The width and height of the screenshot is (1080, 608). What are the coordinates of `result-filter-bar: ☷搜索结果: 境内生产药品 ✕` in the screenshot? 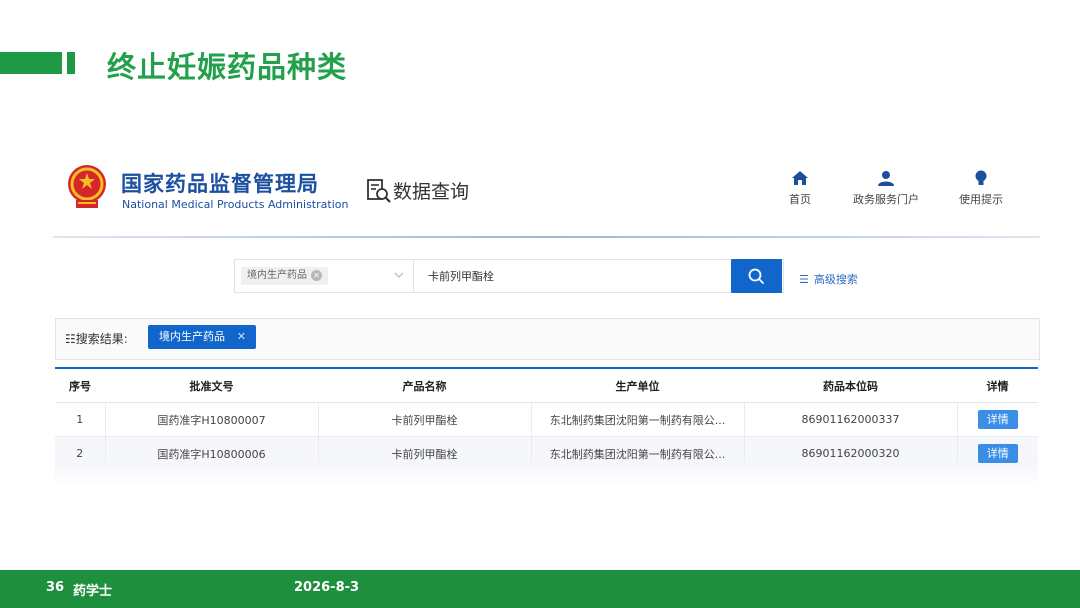 It's located at (547, 339).